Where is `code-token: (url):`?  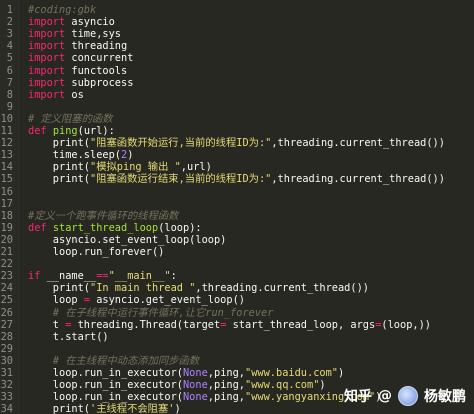
code-token: (url): is located at coordinates (96, 131).